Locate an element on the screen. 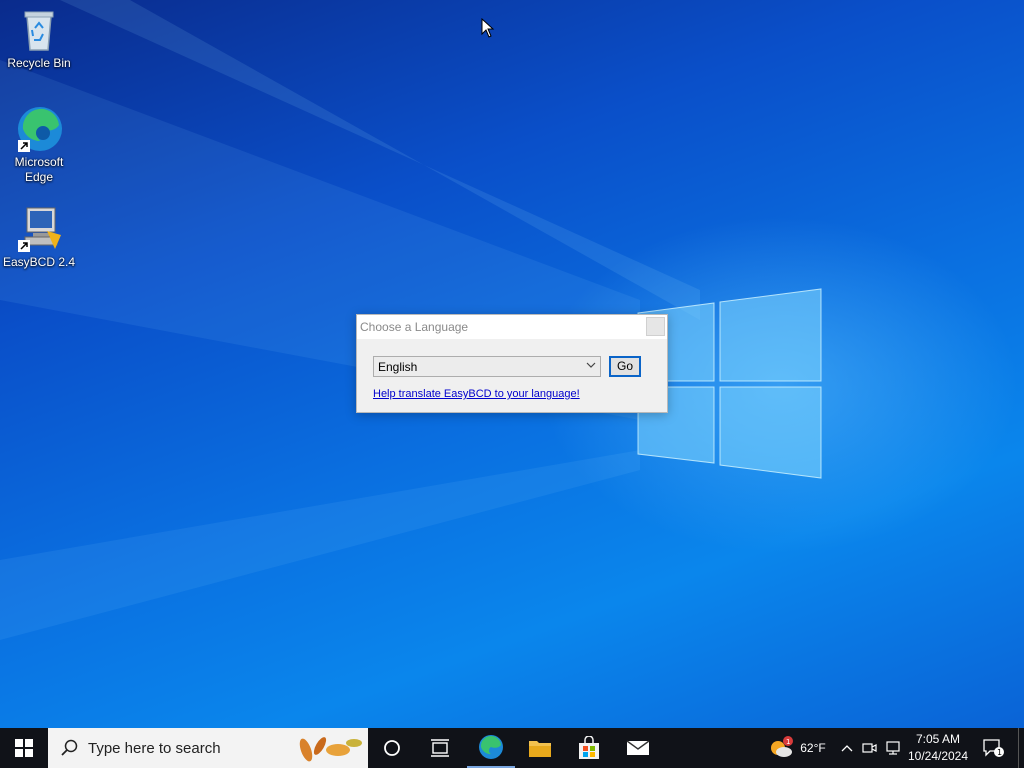 Image resolution: width=1024 pixels, height=768 pixels. task-view-button is located at coordinates (440, 748).